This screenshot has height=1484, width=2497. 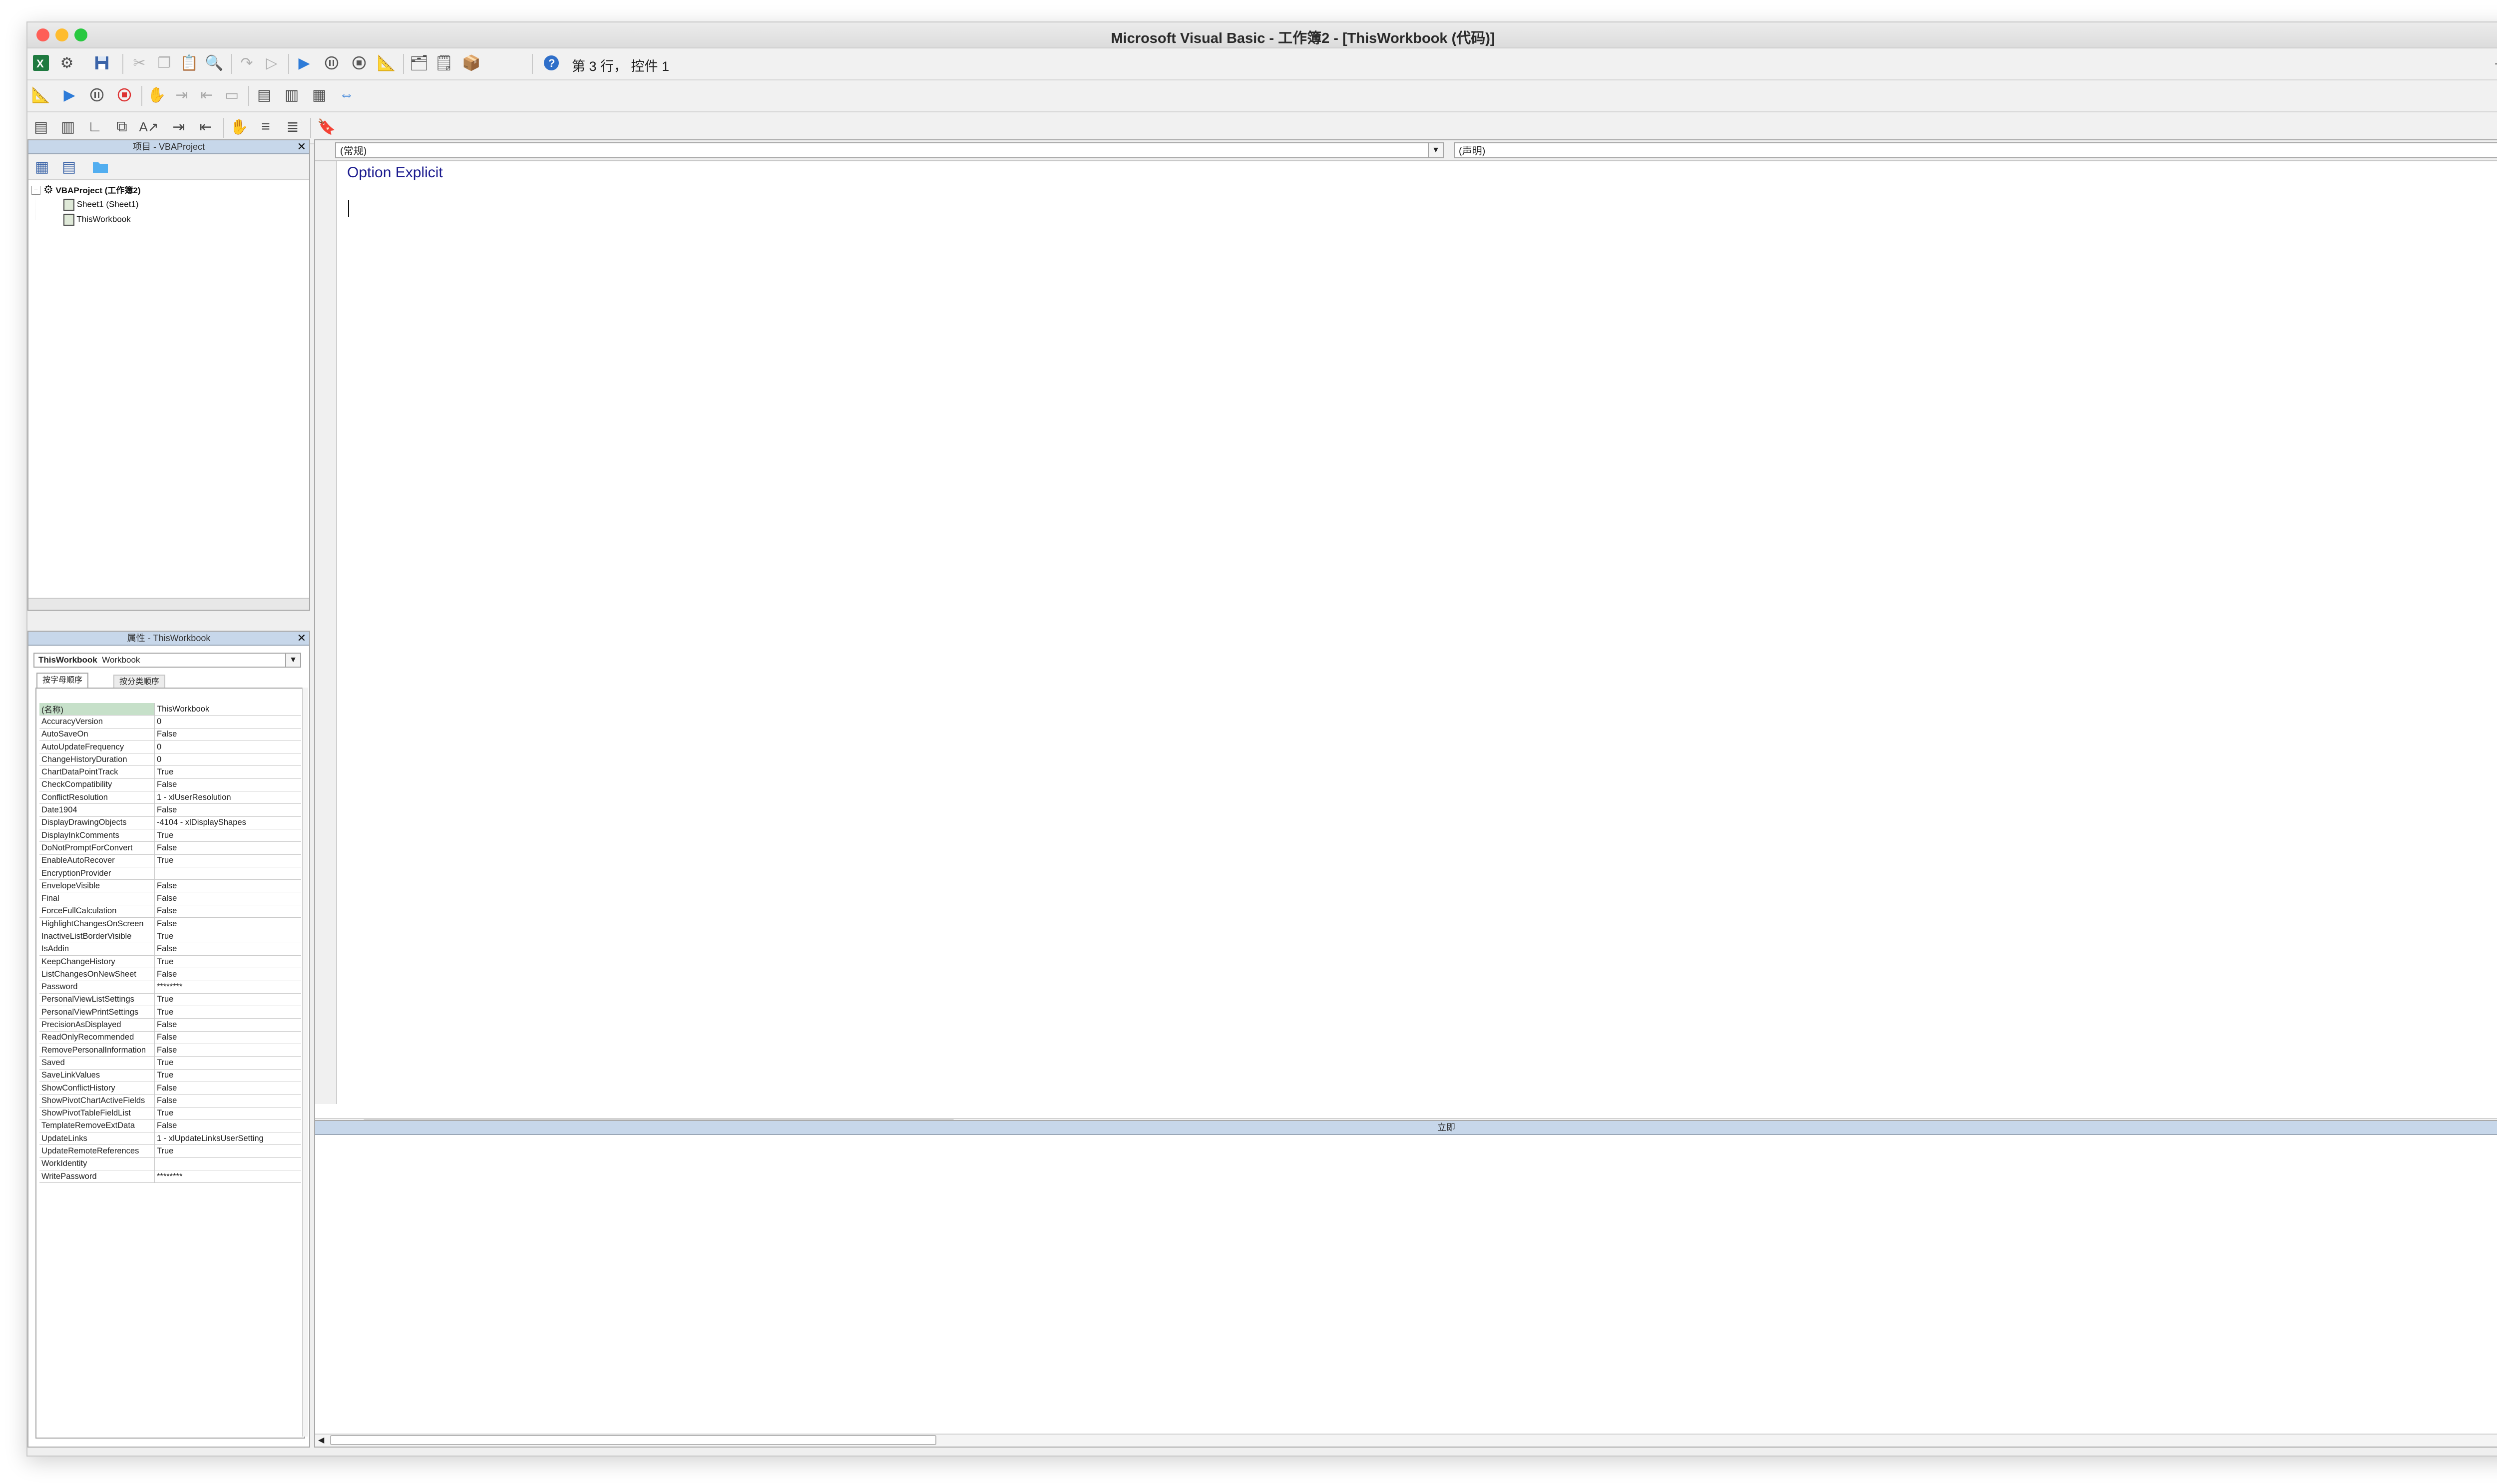 I want to click on indent-icon: ⇥, so click(x=178, y=126).